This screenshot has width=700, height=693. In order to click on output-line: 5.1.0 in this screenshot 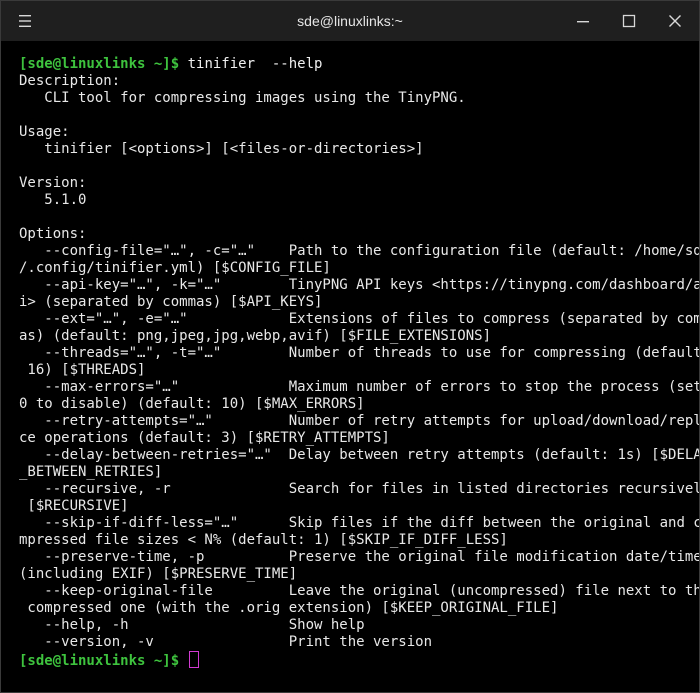, I will do `click(53, 200)`.